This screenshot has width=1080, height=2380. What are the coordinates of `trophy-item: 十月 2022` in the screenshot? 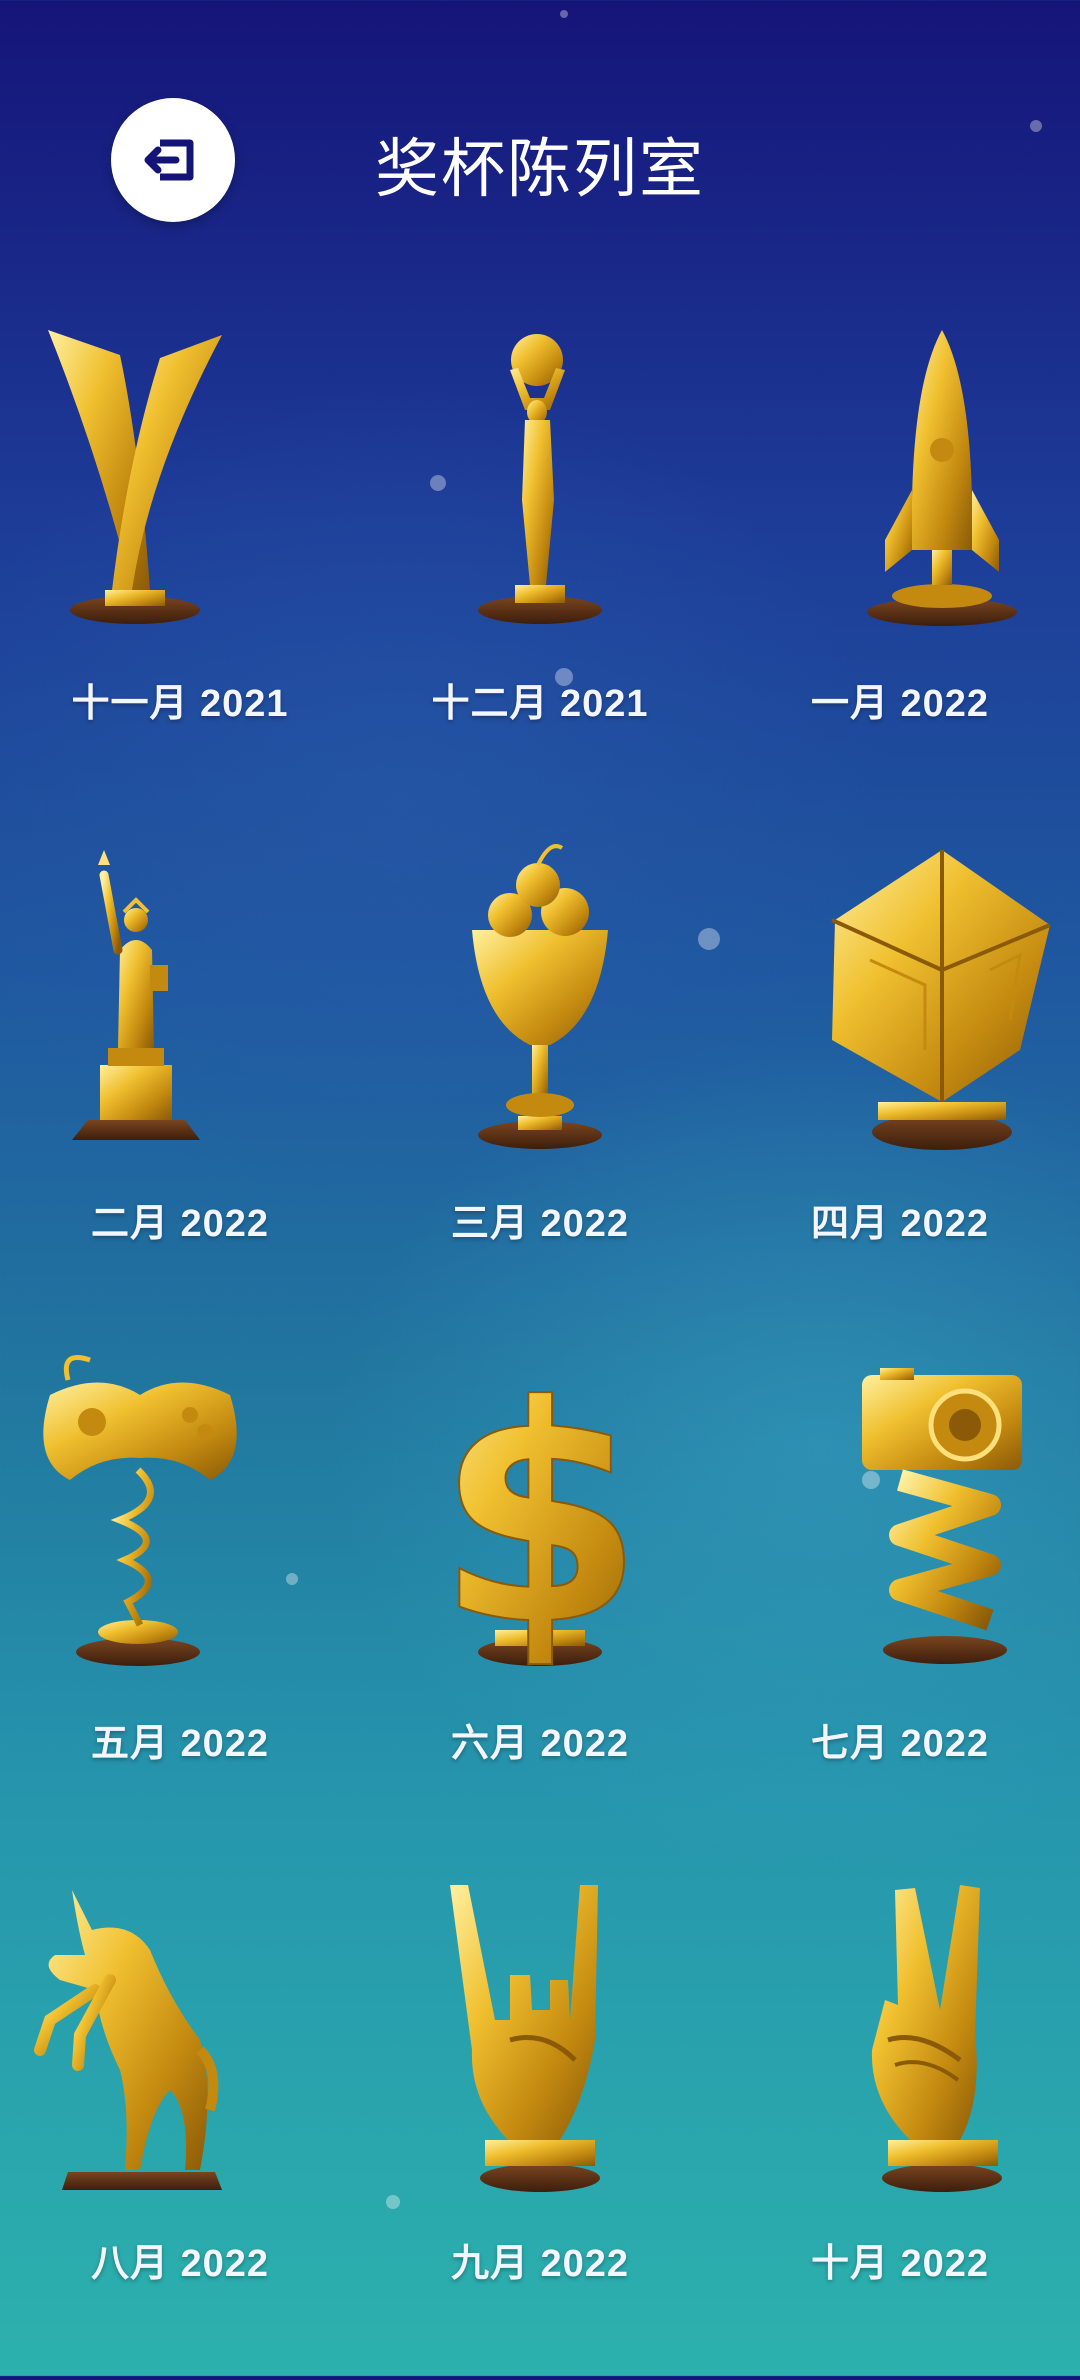 It's located at (900, 2120).